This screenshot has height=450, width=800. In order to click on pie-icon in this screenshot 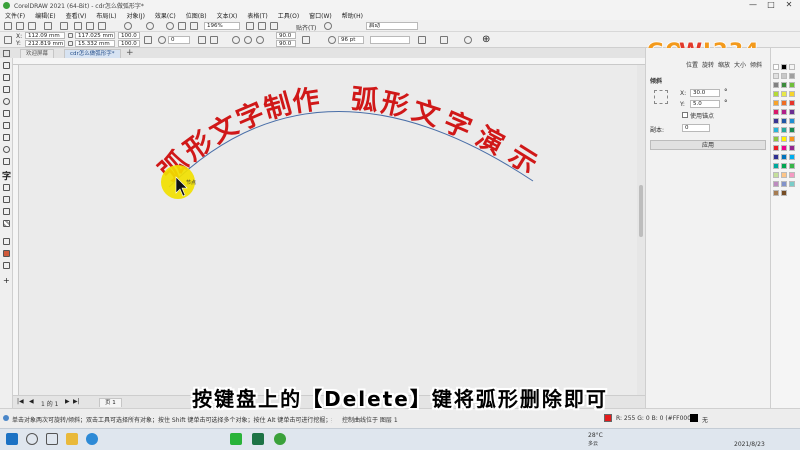, I will do `click(248, 40)`.